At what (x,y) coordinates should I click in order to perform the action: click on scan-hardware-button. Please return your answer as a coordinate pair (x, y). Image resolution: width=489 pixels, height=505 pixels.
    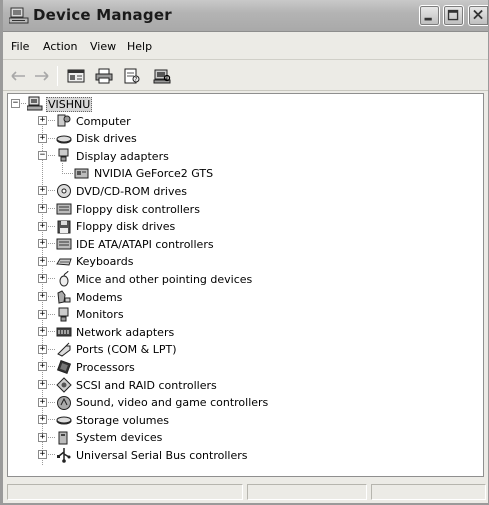
    Looking at the image, I should click on (162, 76).